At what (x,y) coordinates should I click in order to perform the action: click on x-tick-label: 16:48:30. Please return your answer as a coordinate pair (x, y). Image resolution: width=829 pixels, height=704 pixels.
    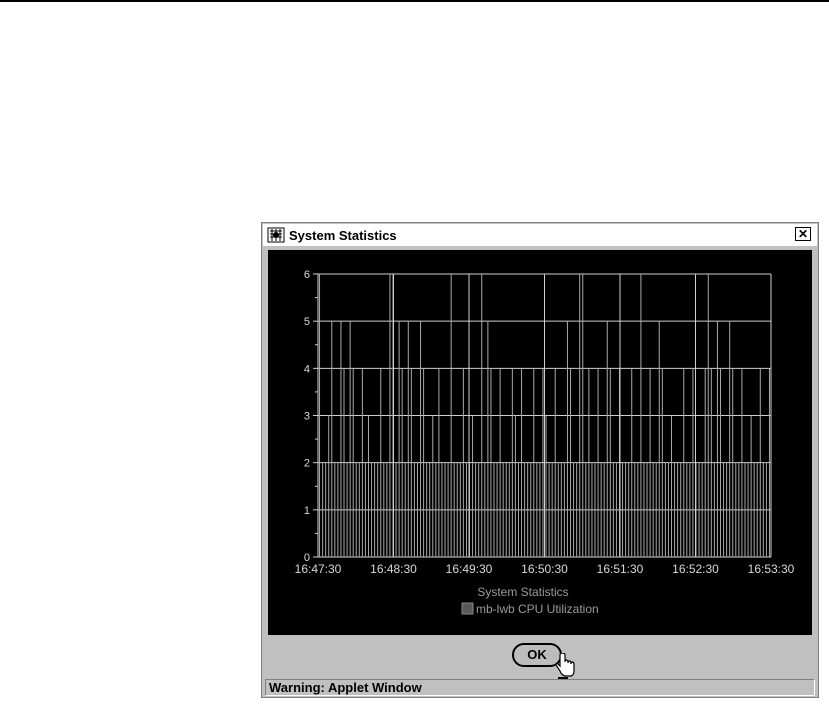
    Looking at the image, I should click on (393, 569).